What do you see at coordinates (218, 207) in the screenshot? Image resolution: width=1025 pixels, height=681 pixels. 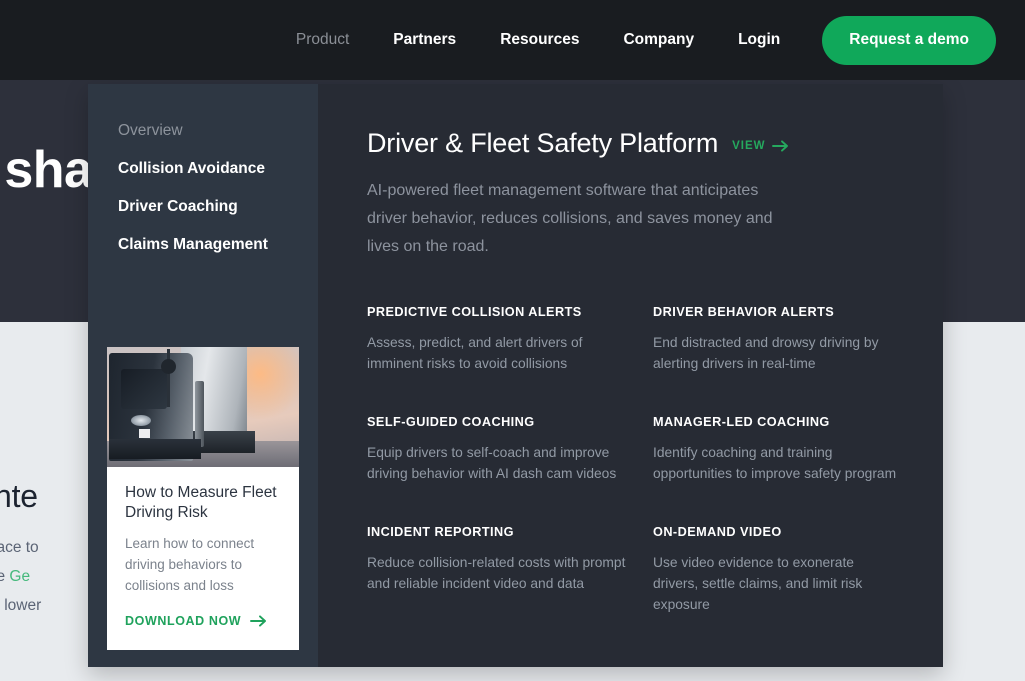 I see `sidebar-item-driver-coaching: Driver Coaching` at bounding box center [218, 207].